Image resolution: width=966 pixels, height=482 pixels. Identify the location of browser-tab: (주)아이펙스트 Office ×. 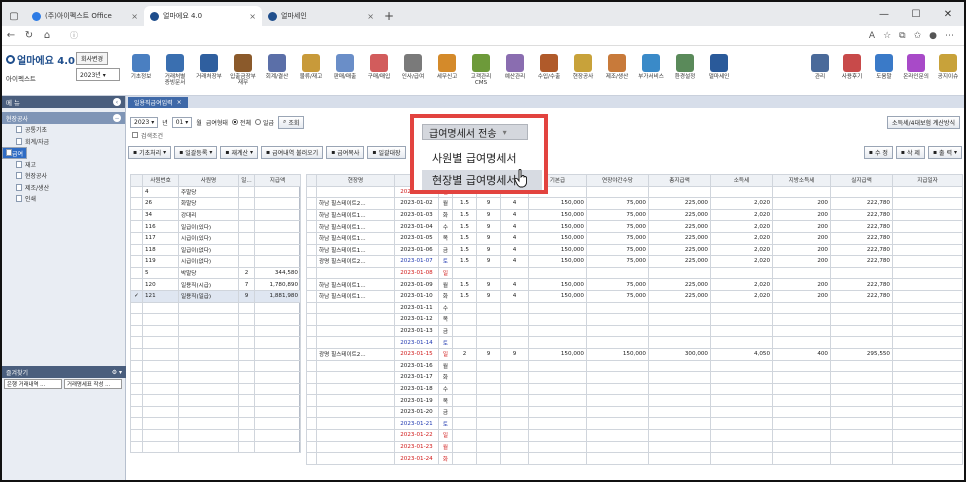
(85, 16).